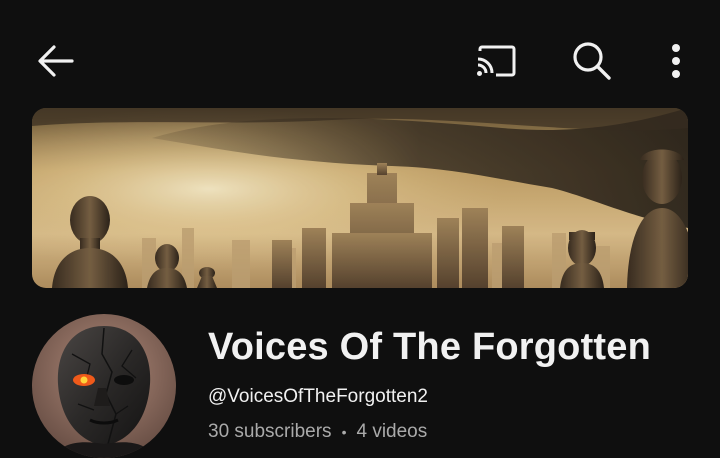 The width and height of the screenshot is (720, 458). I want to click on search-button, so click(592, 61).